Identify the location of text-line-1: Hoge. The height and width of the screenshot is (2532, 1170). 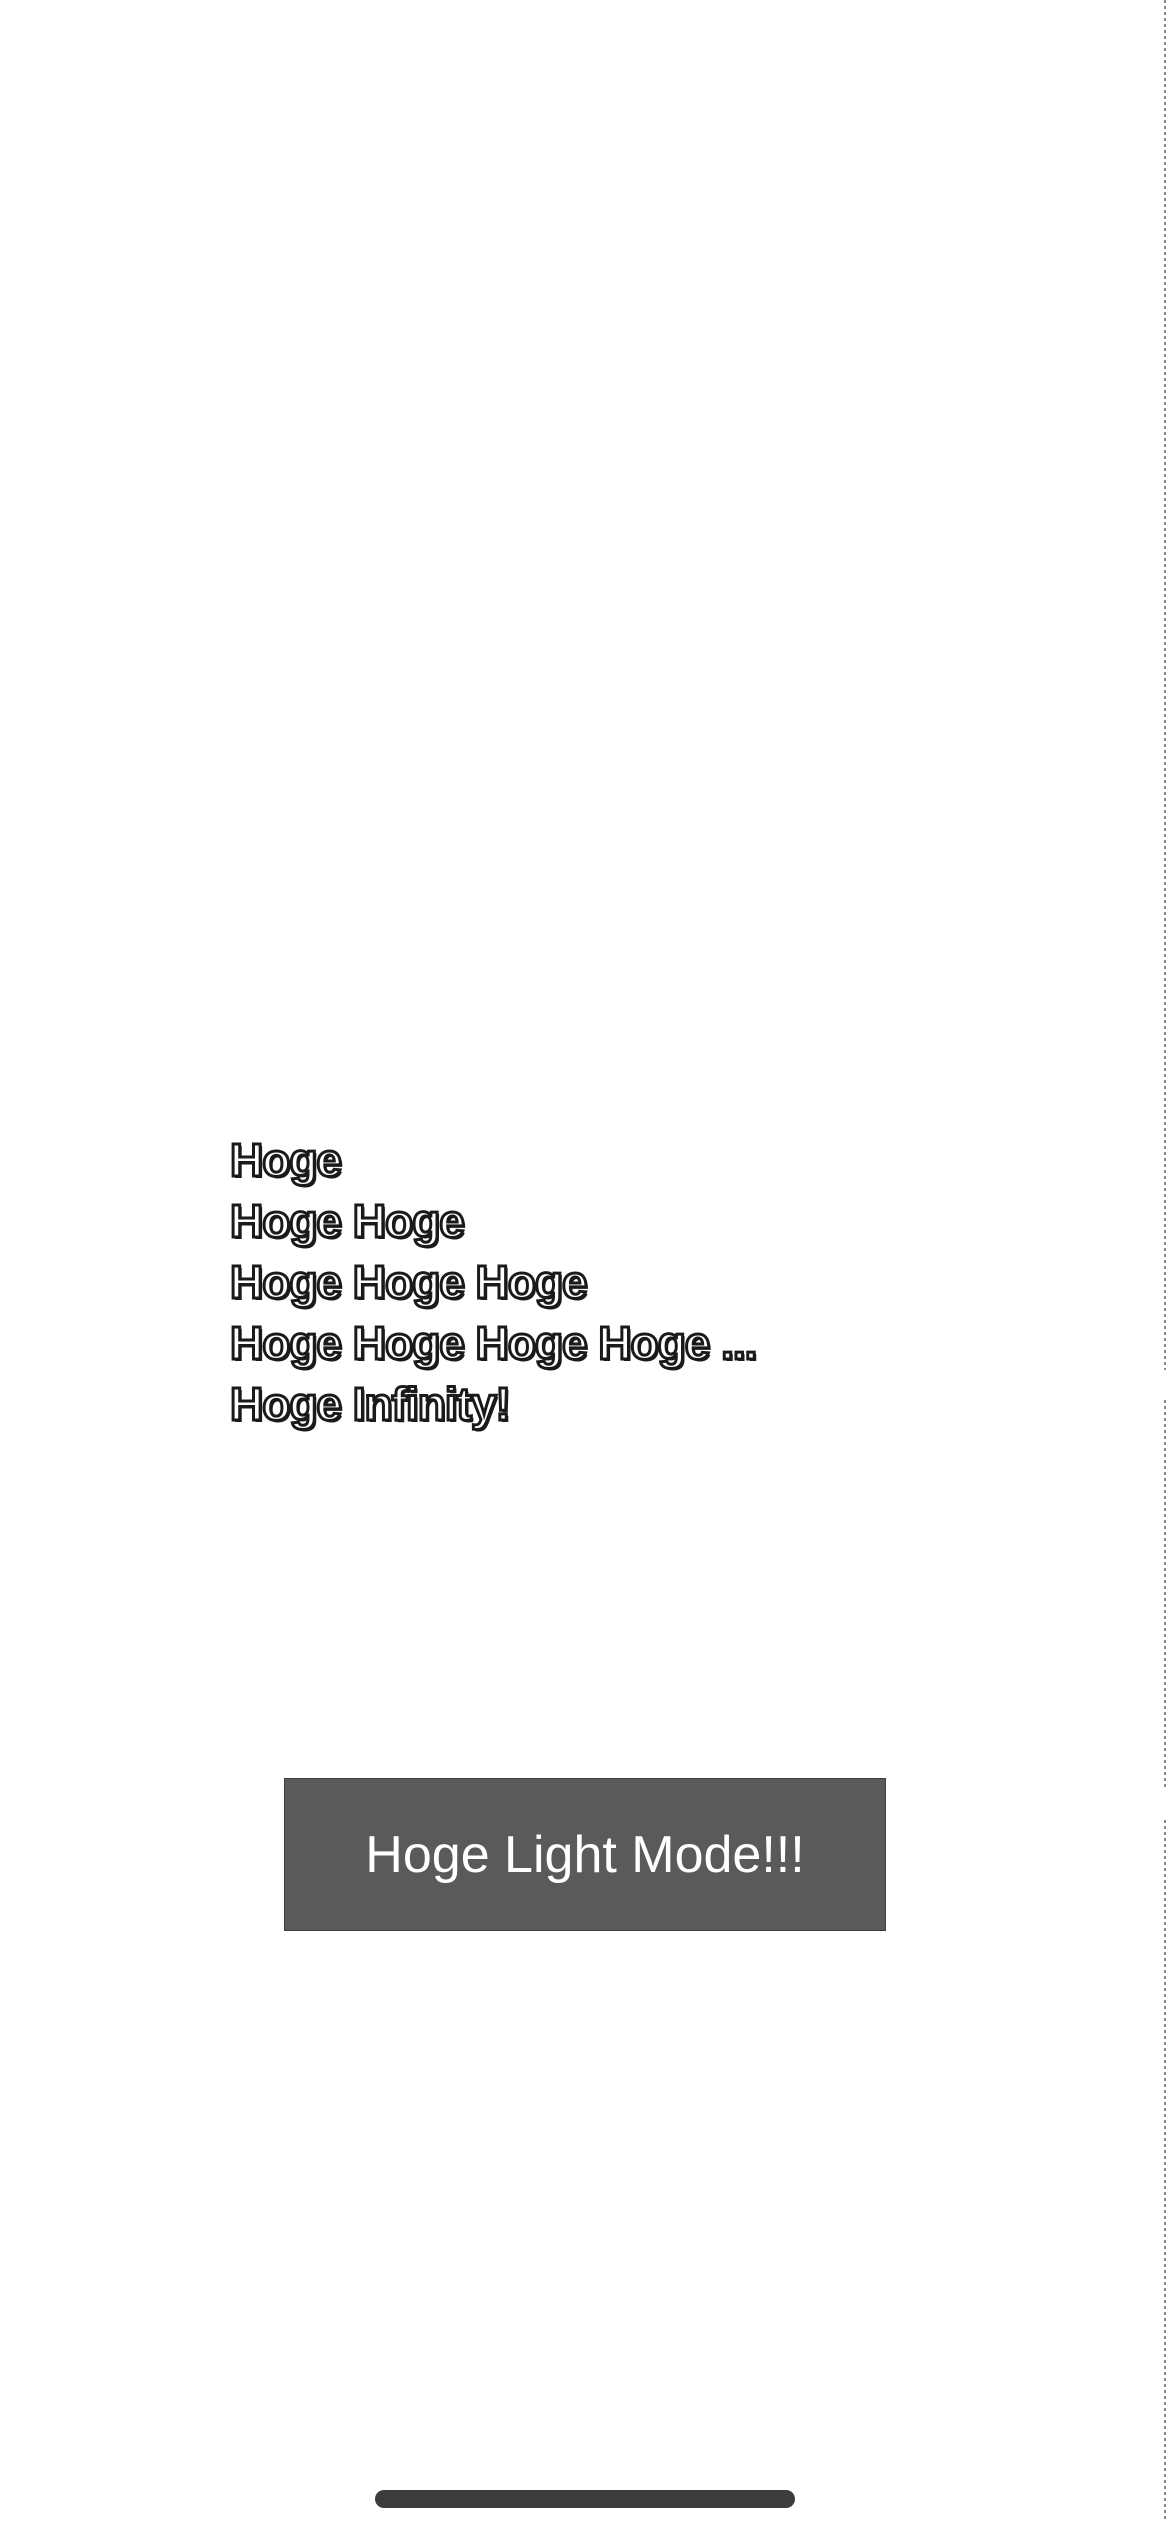
(286, 1160).